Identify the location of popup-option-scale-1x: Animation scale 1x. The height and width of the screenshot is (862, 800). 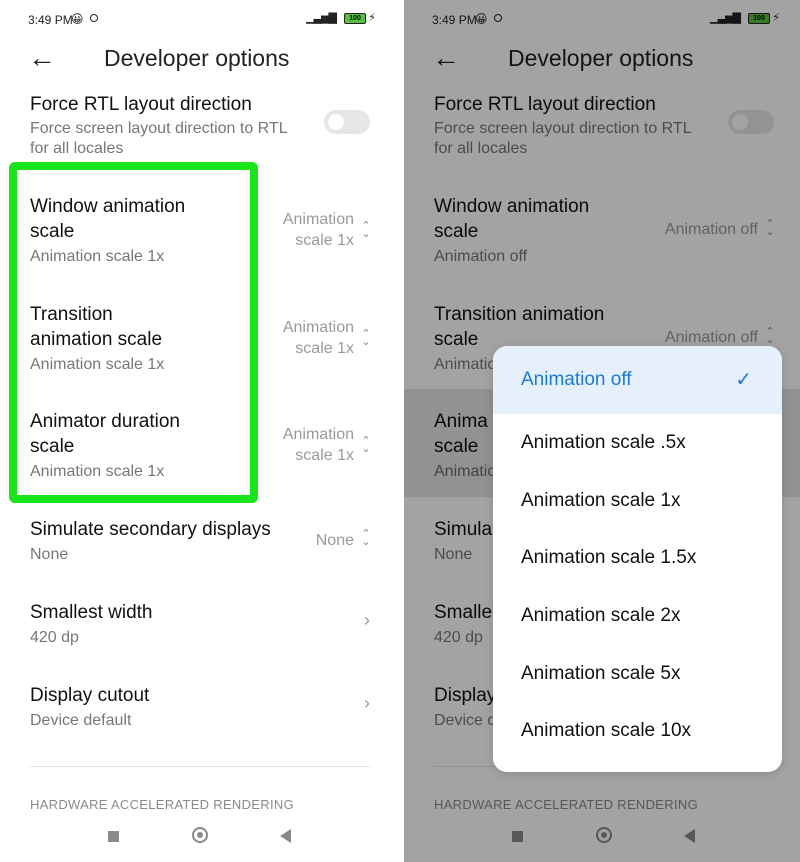
(637, 501).